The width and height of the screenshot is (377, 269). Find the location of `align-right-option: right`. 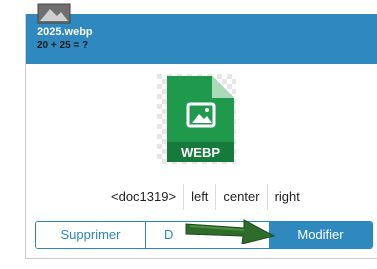

align-right-option: right is located at coordinates (287, 197).